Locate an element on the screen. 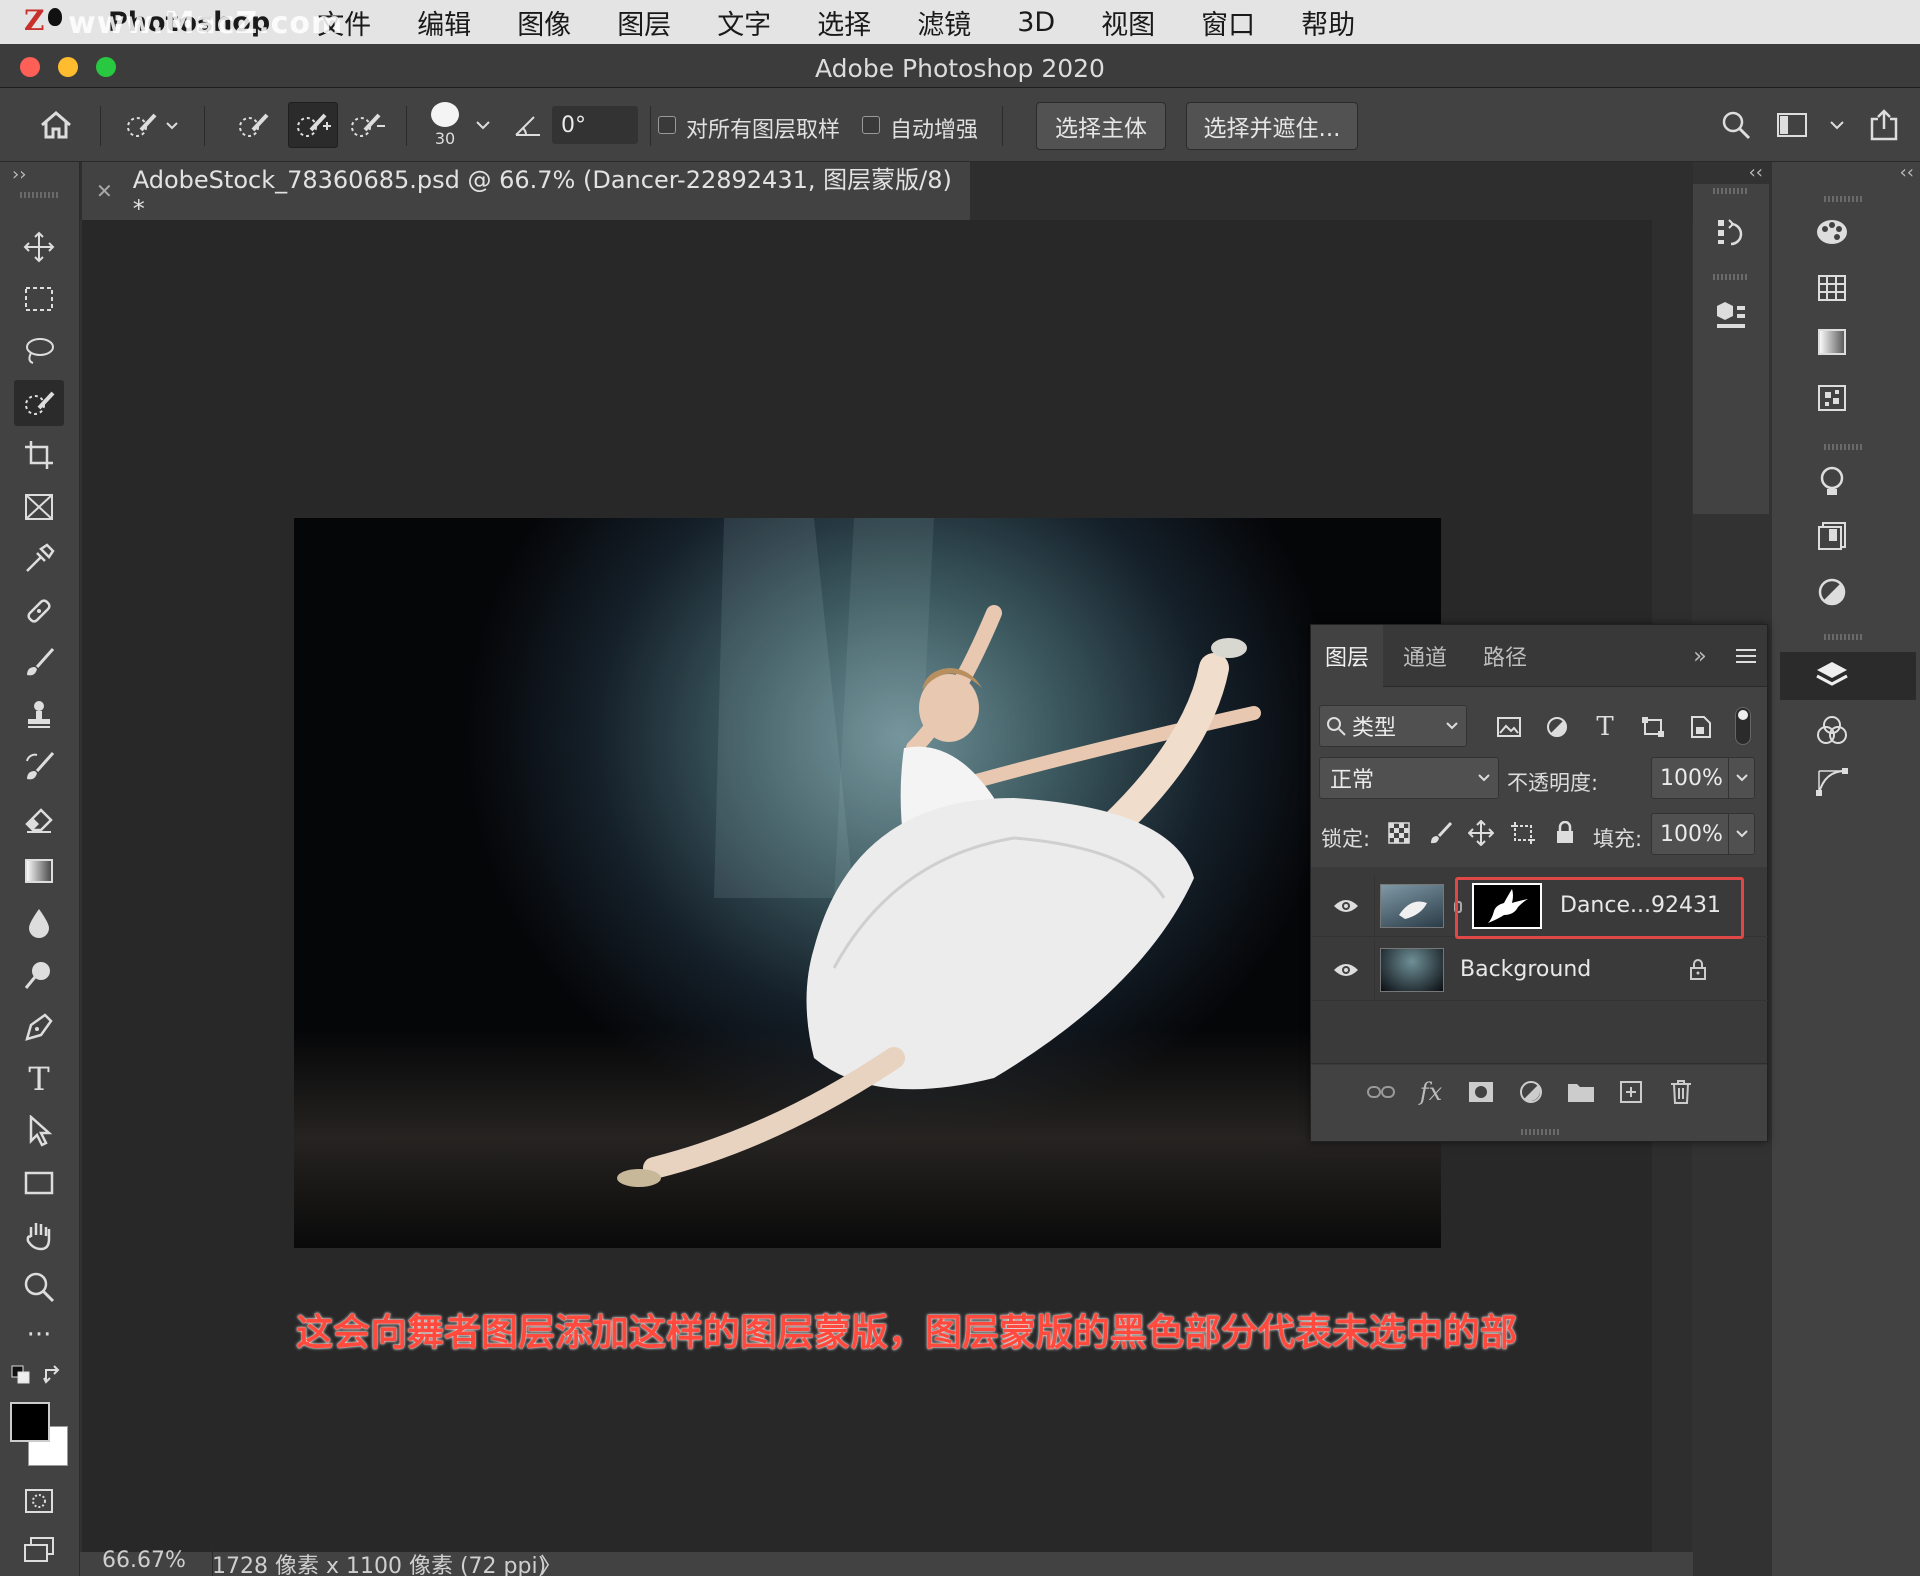  new-adjustment-layer-icon is located at coordinates (1531, 1092).